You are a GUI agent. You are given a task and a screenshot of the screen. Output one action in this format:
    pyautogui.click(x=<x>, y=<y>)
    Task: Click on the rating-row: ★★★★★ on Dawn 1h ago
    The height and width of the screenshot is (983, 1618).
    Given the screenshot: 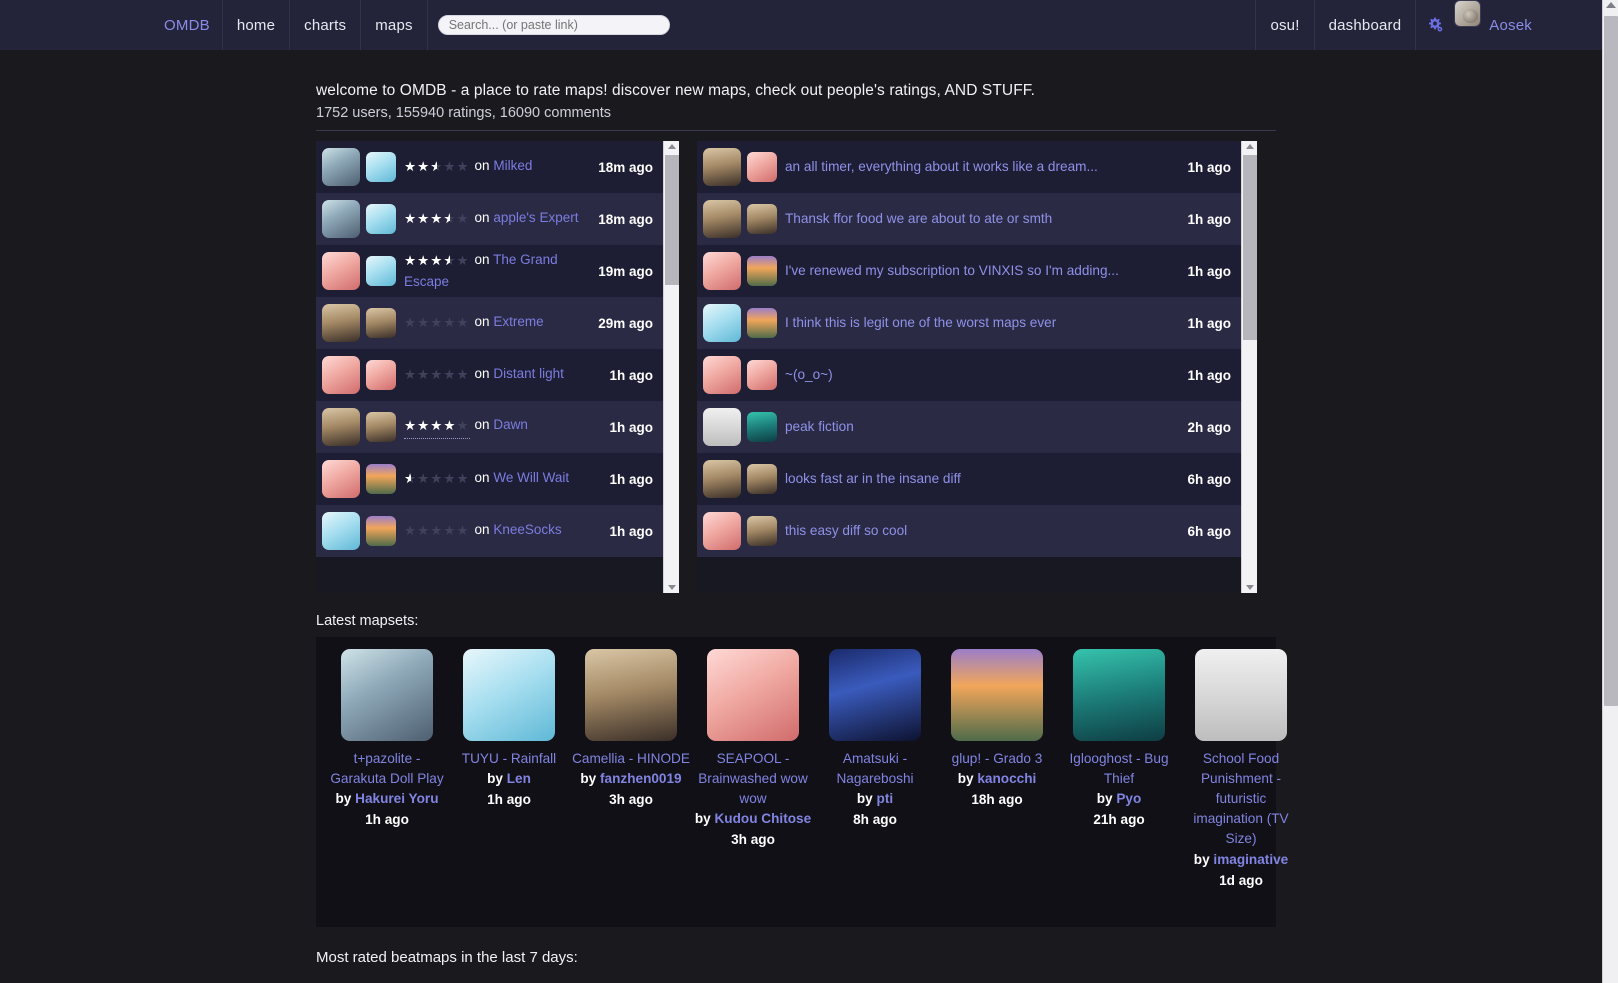 What is the action you would take?
    pyautogui.click(x=489, y=427)
    